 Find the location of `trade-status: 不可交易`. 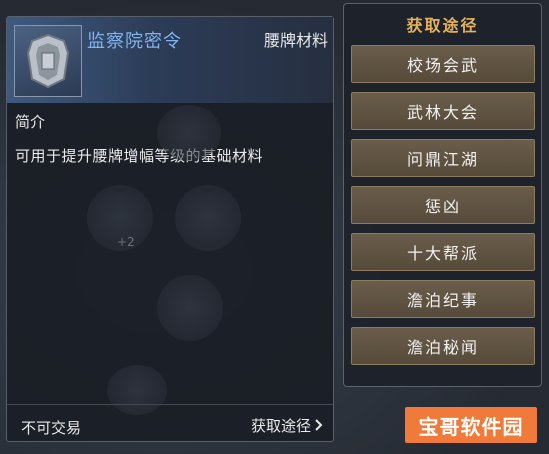

trade-status: 不可交易 is located at coordinates (51, 428).